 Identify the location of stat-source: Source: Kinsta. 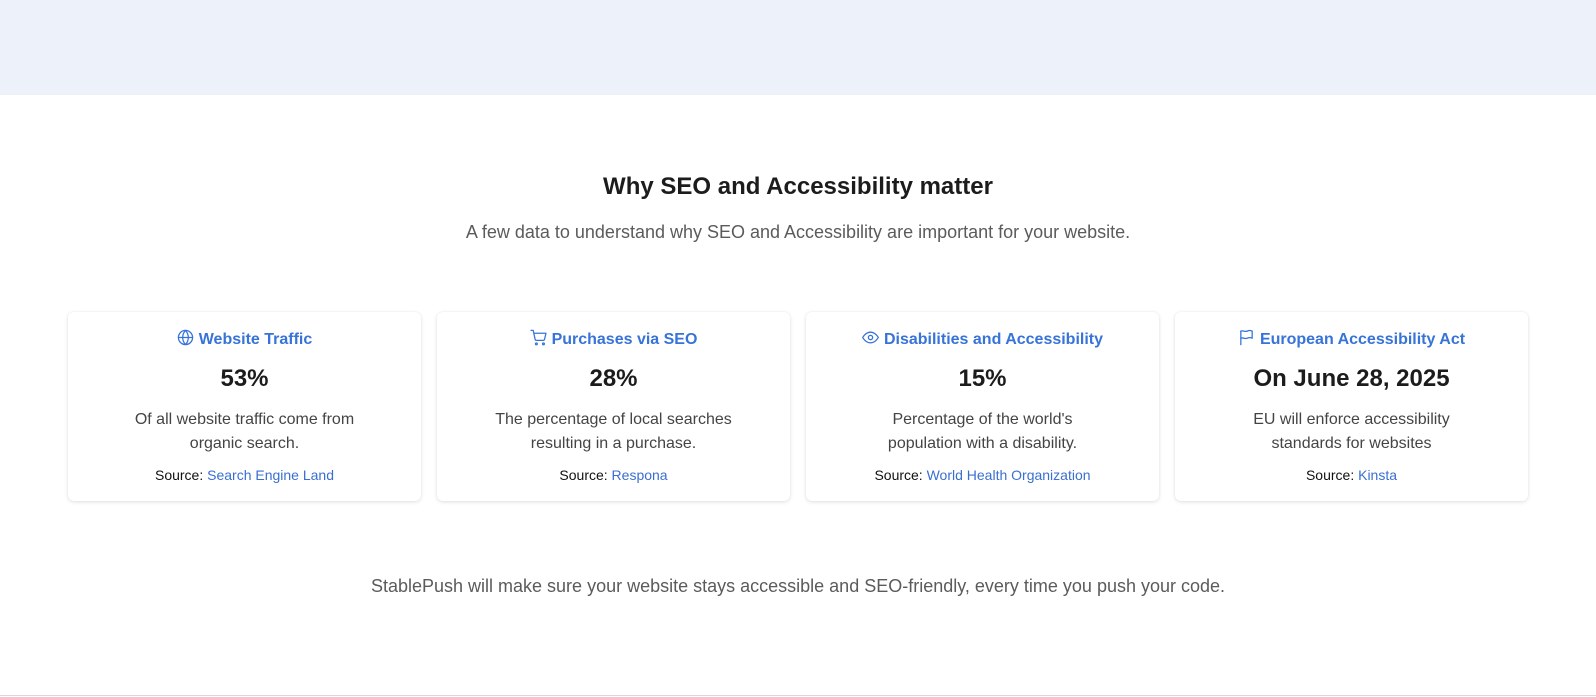
(1351, 475).